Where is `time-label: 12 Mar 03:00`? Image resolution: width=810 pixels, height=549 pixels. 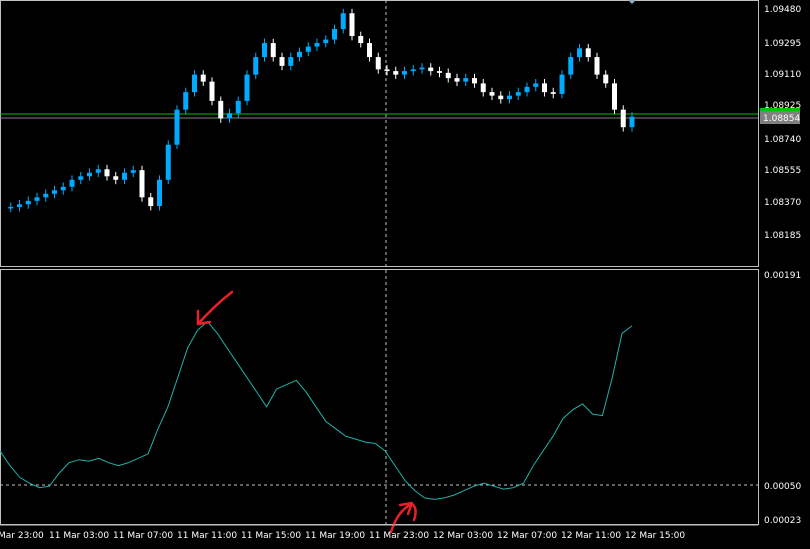
time-label: 12 Mar 03:00 is located at coordinates (463, 536).